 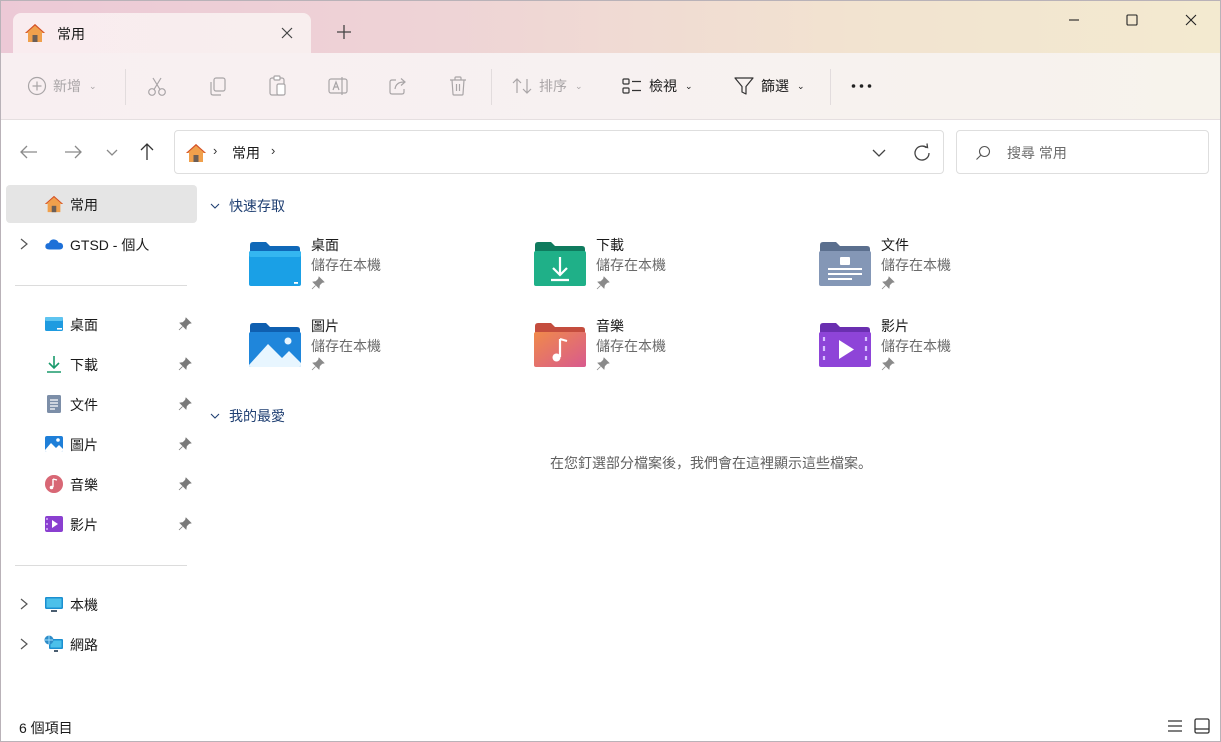 What do you see at coordinates (378, 269) in the screenshot?
I see `folder-tile-desktop: 桌面 儲存在本機` at bounding box center [378, 269].